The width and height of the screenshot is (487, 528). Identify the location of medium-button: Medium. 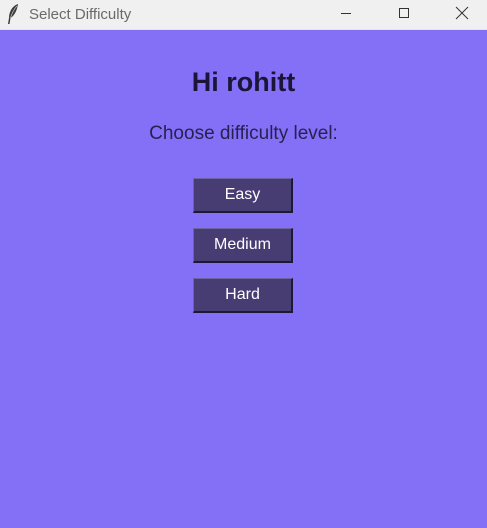
(243, 245).